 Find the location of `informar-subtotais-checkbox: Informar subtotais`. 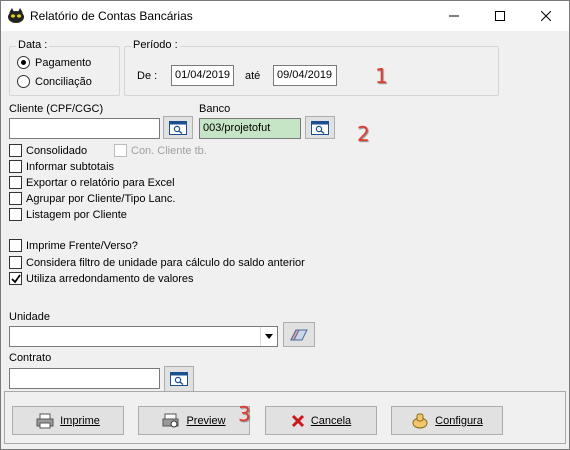

informar-subtotais-checkbox: Informar subtotais is located at coordinates (61, 166).